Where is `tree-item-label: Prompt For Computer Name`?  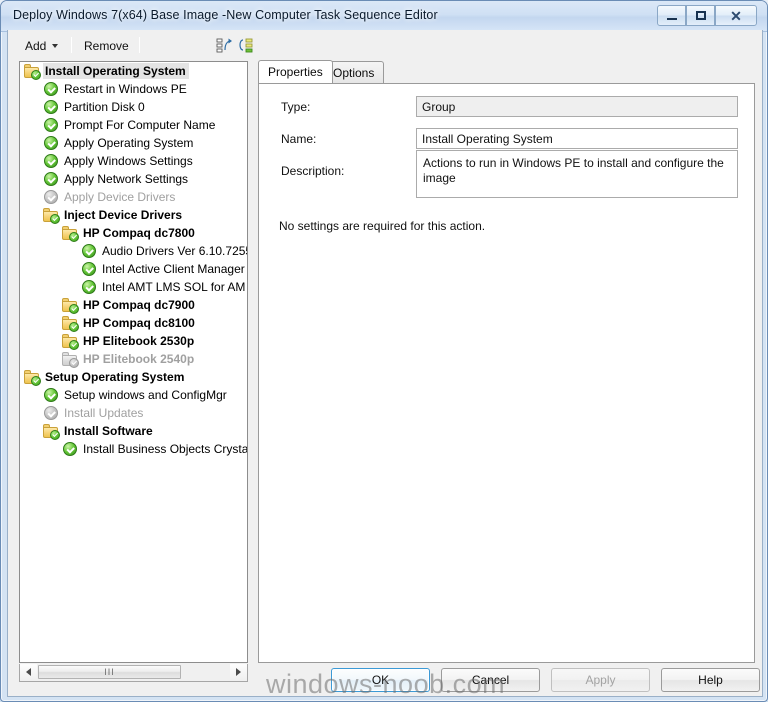
tree-item-label: Prompt For Computer Name is located at coordinates (140, 125).